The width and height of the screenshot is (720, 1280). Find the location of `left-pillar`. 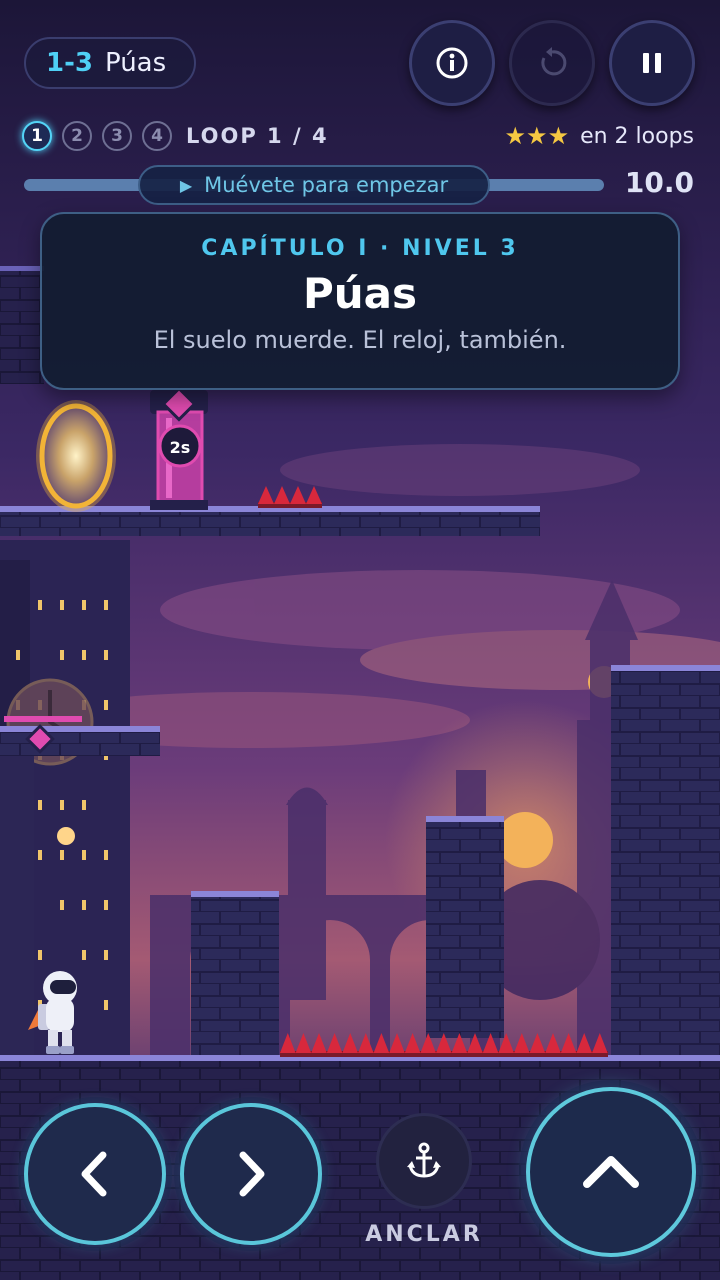

left-pillar is located at coordinates (17, 906).